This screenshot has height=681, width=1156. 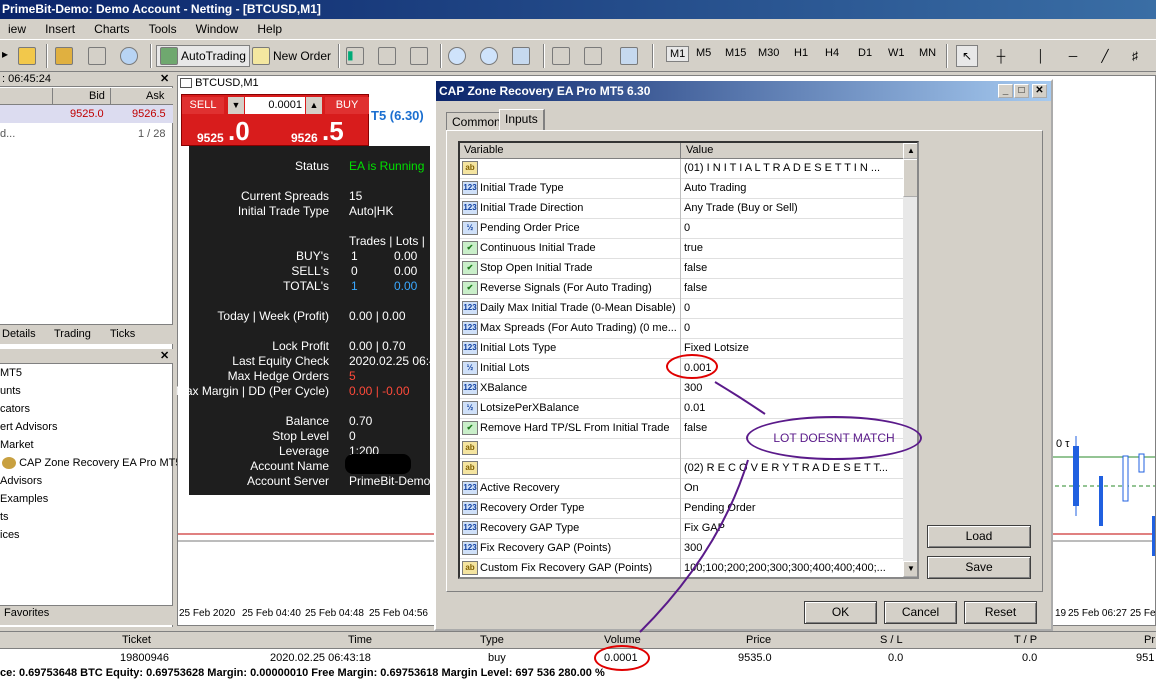 I want to click on cancel-button: Cancel, so click(x=920, y=612).